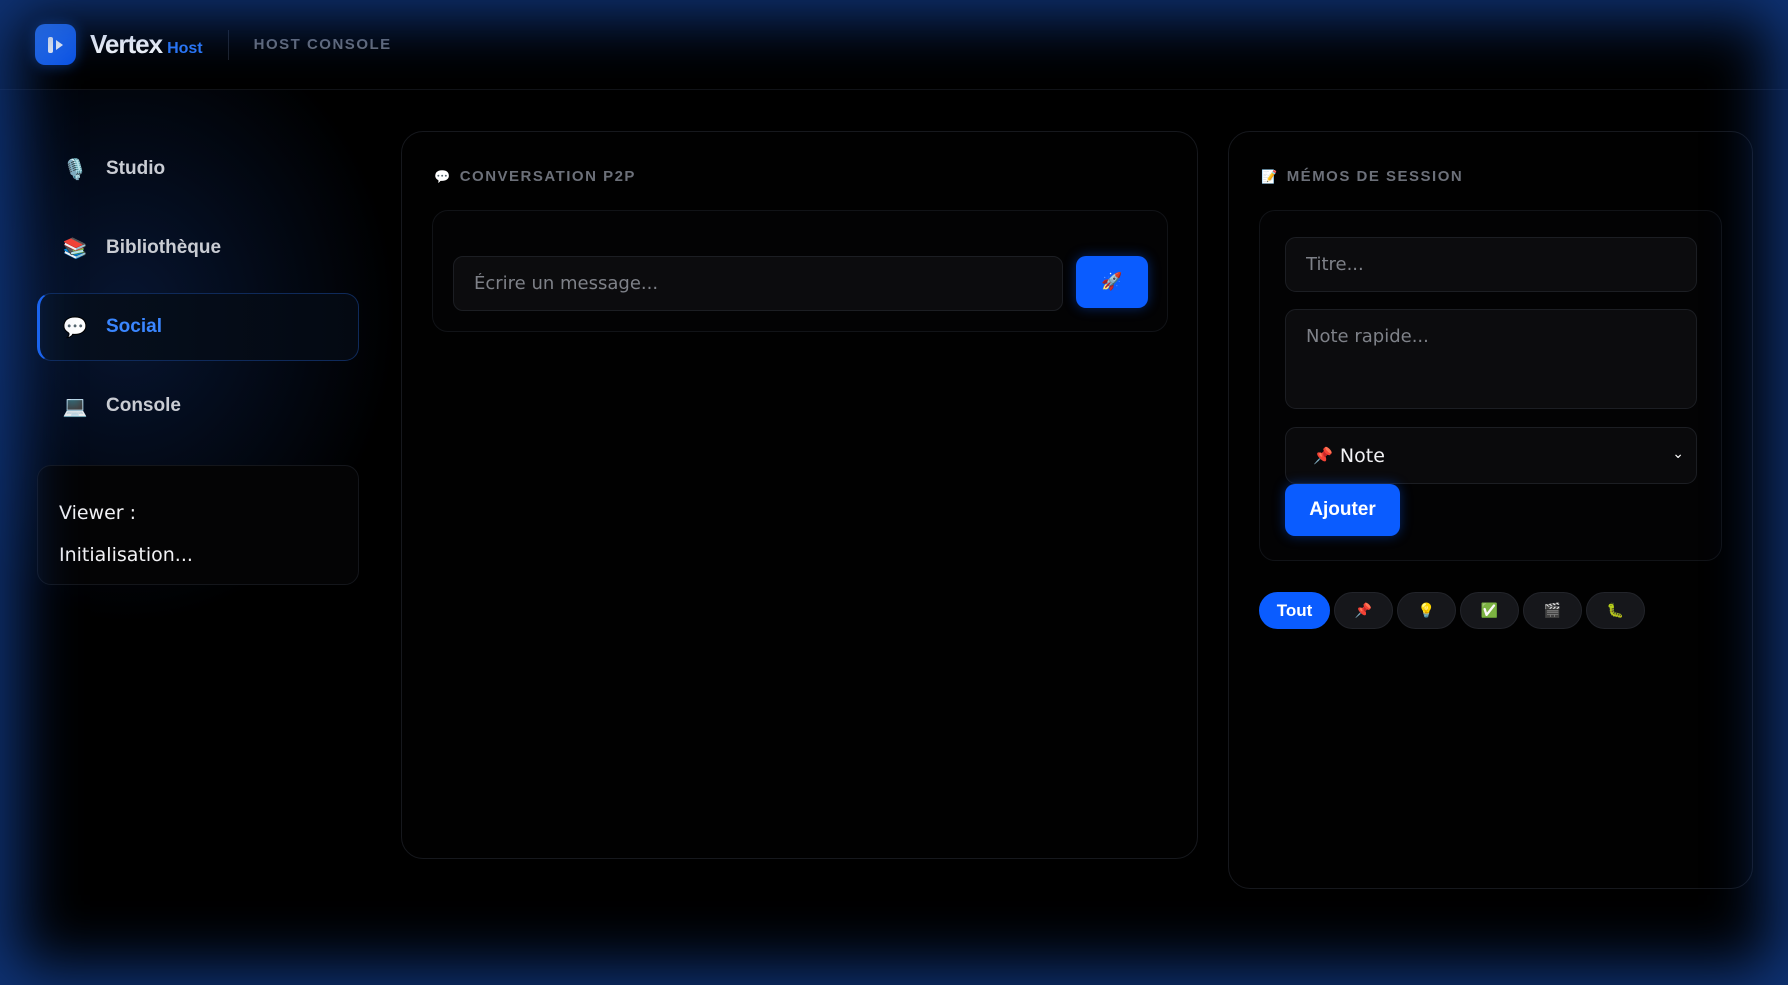 The height and width of the screenshot is (985, 1788). I want to click on memo-type-value: Note, so click(1362, 455).